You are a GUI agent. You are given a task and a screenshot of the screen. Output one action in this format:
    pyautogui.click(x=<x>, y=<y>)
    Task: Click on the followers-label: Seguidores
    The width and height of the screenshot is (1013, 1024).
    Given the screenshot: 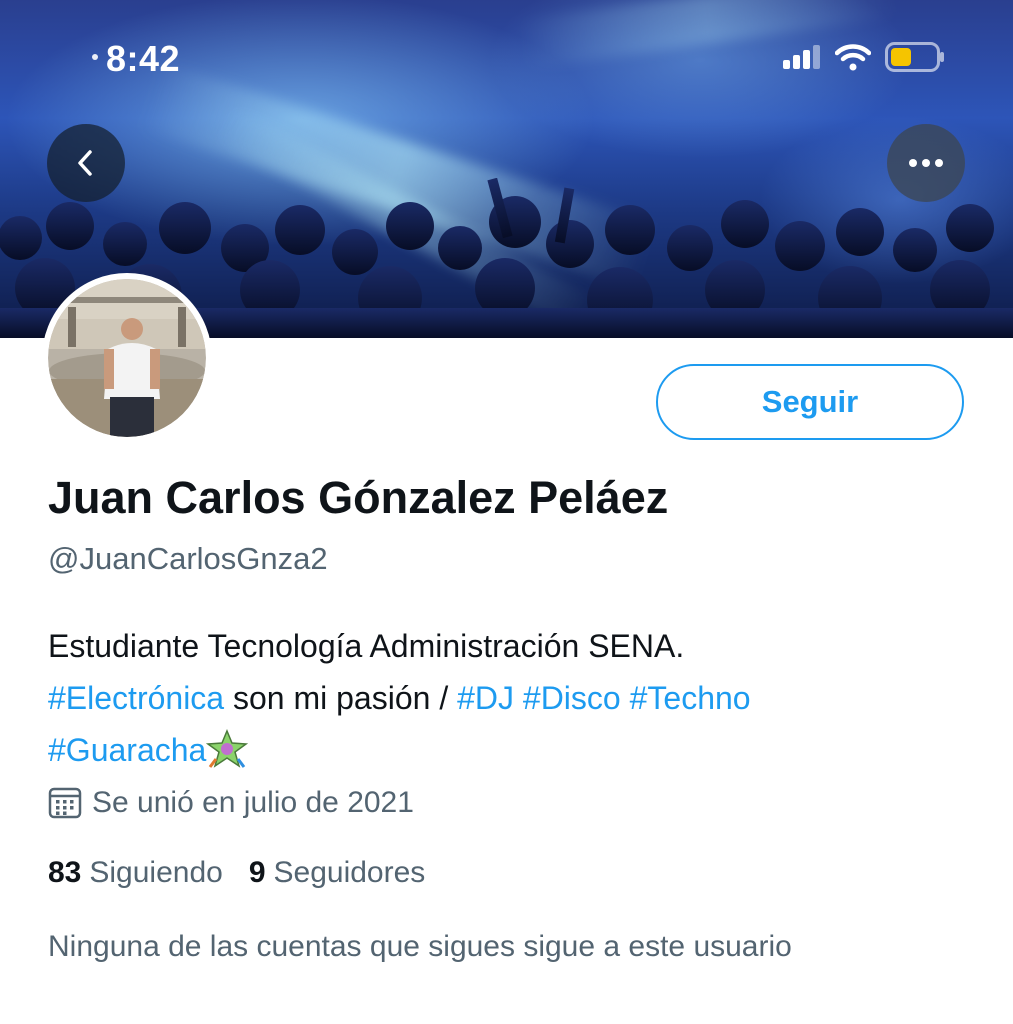 What is the action you would take?
    pyautogui.click(x=349, y=872)
    